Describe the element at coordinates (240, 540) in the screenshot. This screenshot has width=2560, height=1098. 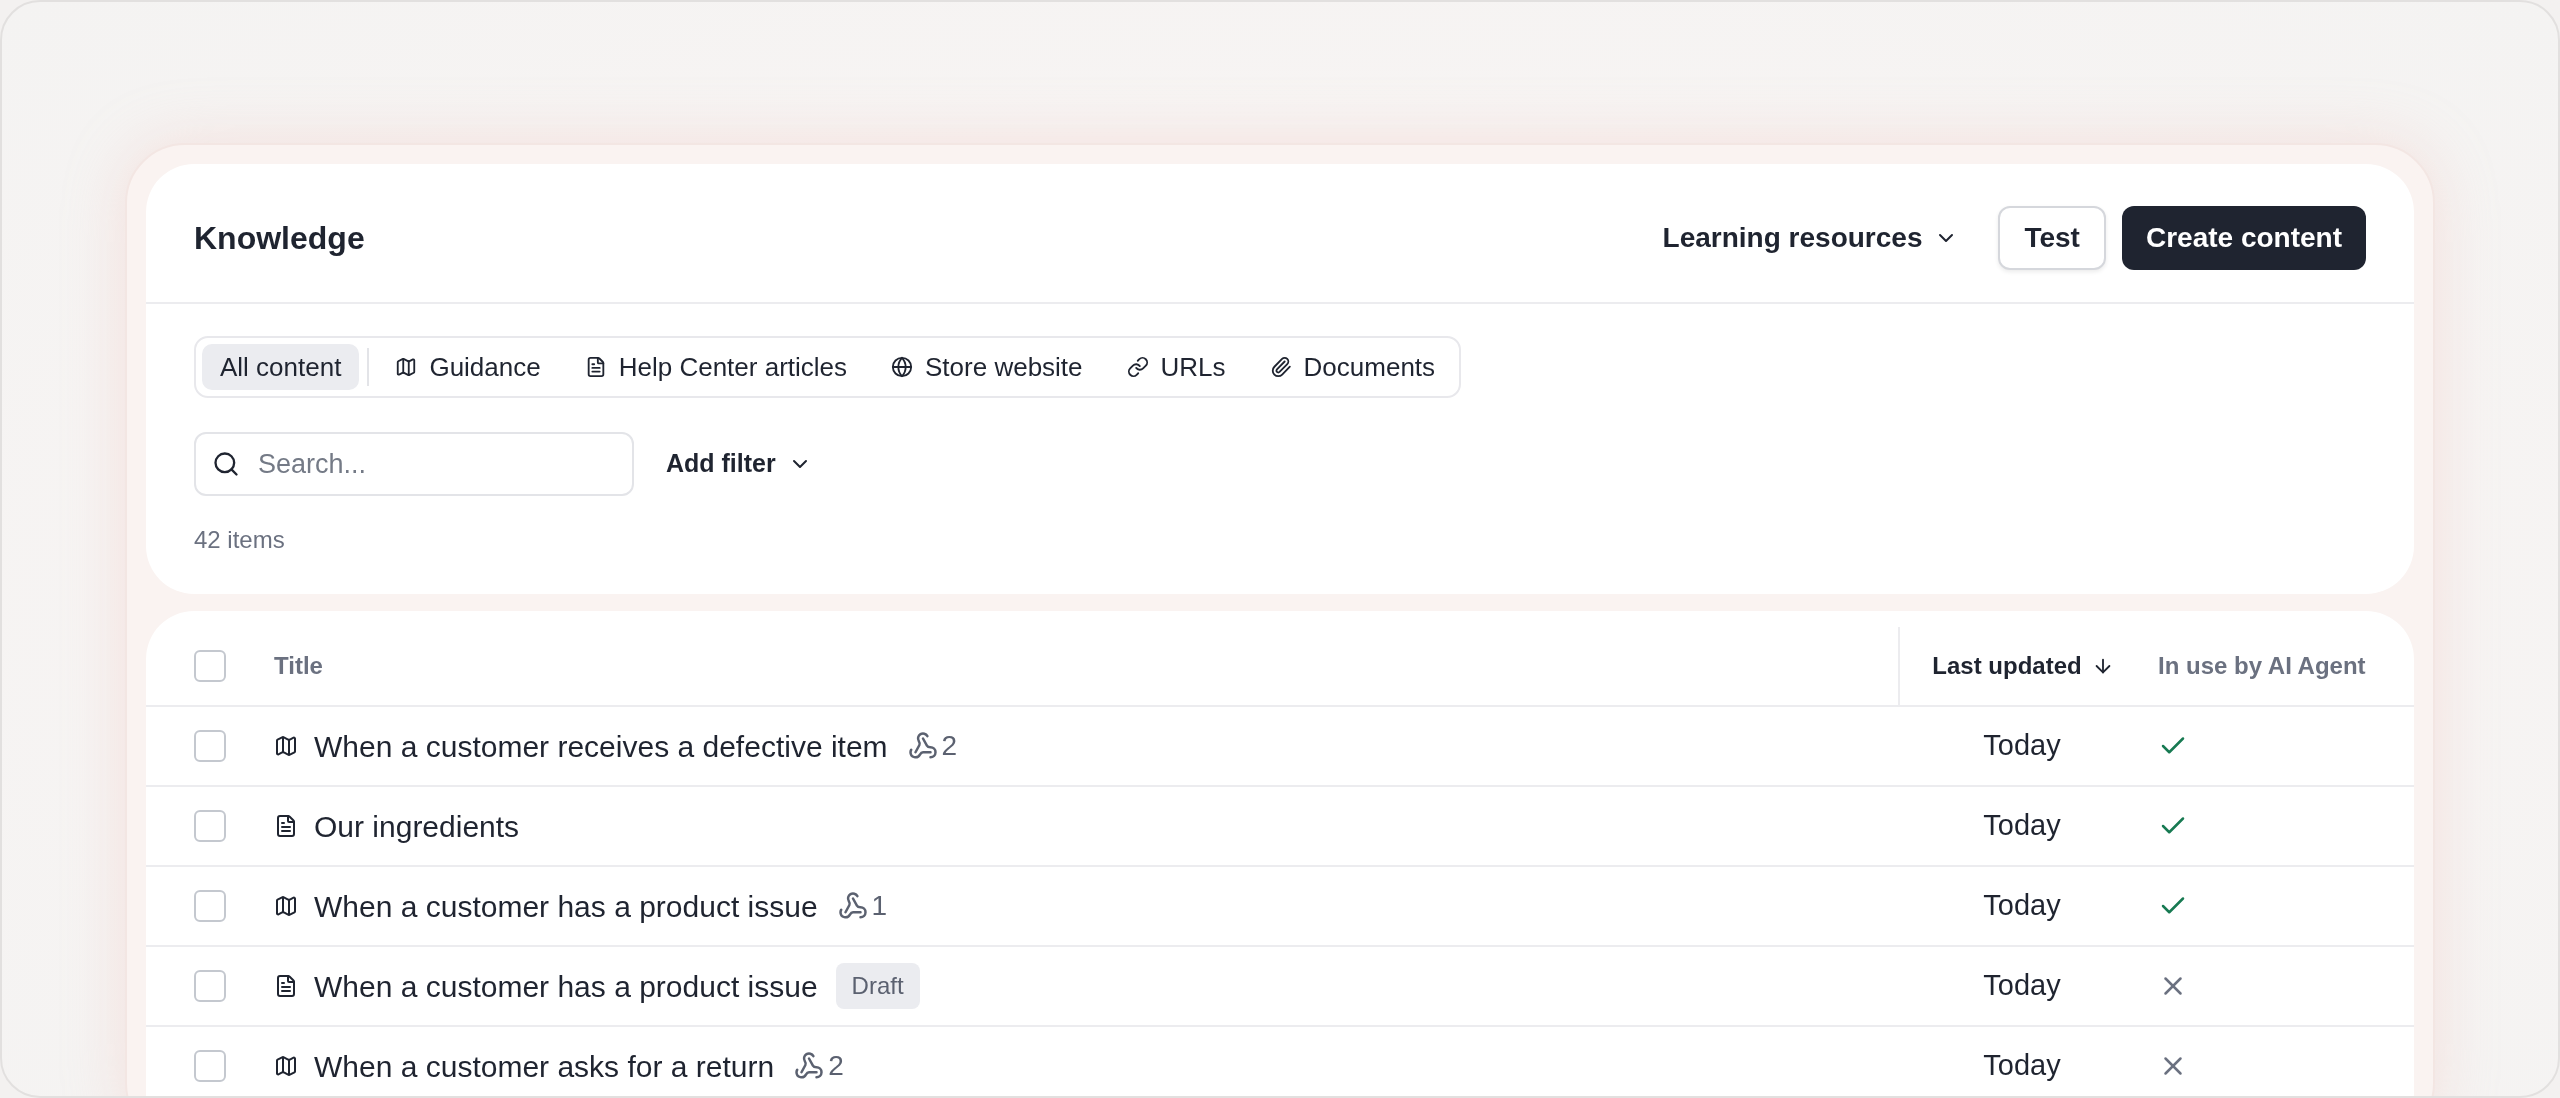
I see `item-count: 42 items` at that location.